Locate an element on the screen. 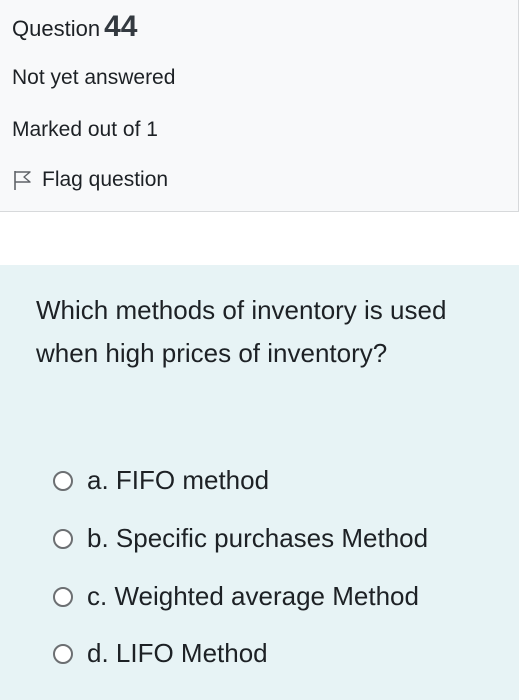 The height and width of the screenshot is (700, 524). question-number: Question 44 is located at coordinates (74, 27).